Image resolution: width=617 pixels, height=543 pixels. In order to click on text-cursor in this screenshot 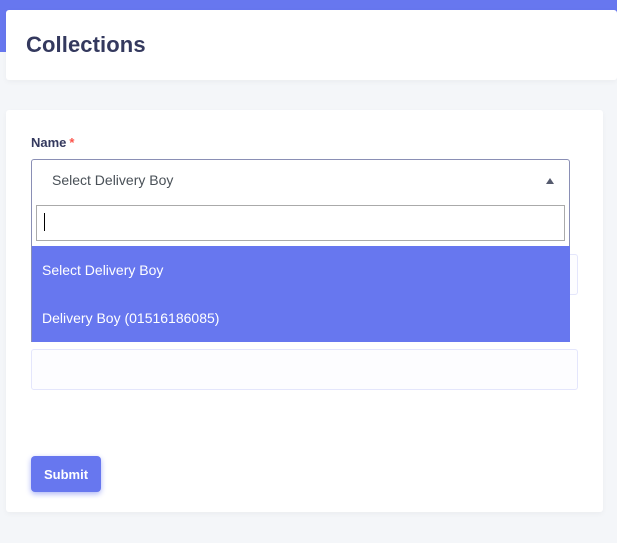, I will do `click(44, 222)`.